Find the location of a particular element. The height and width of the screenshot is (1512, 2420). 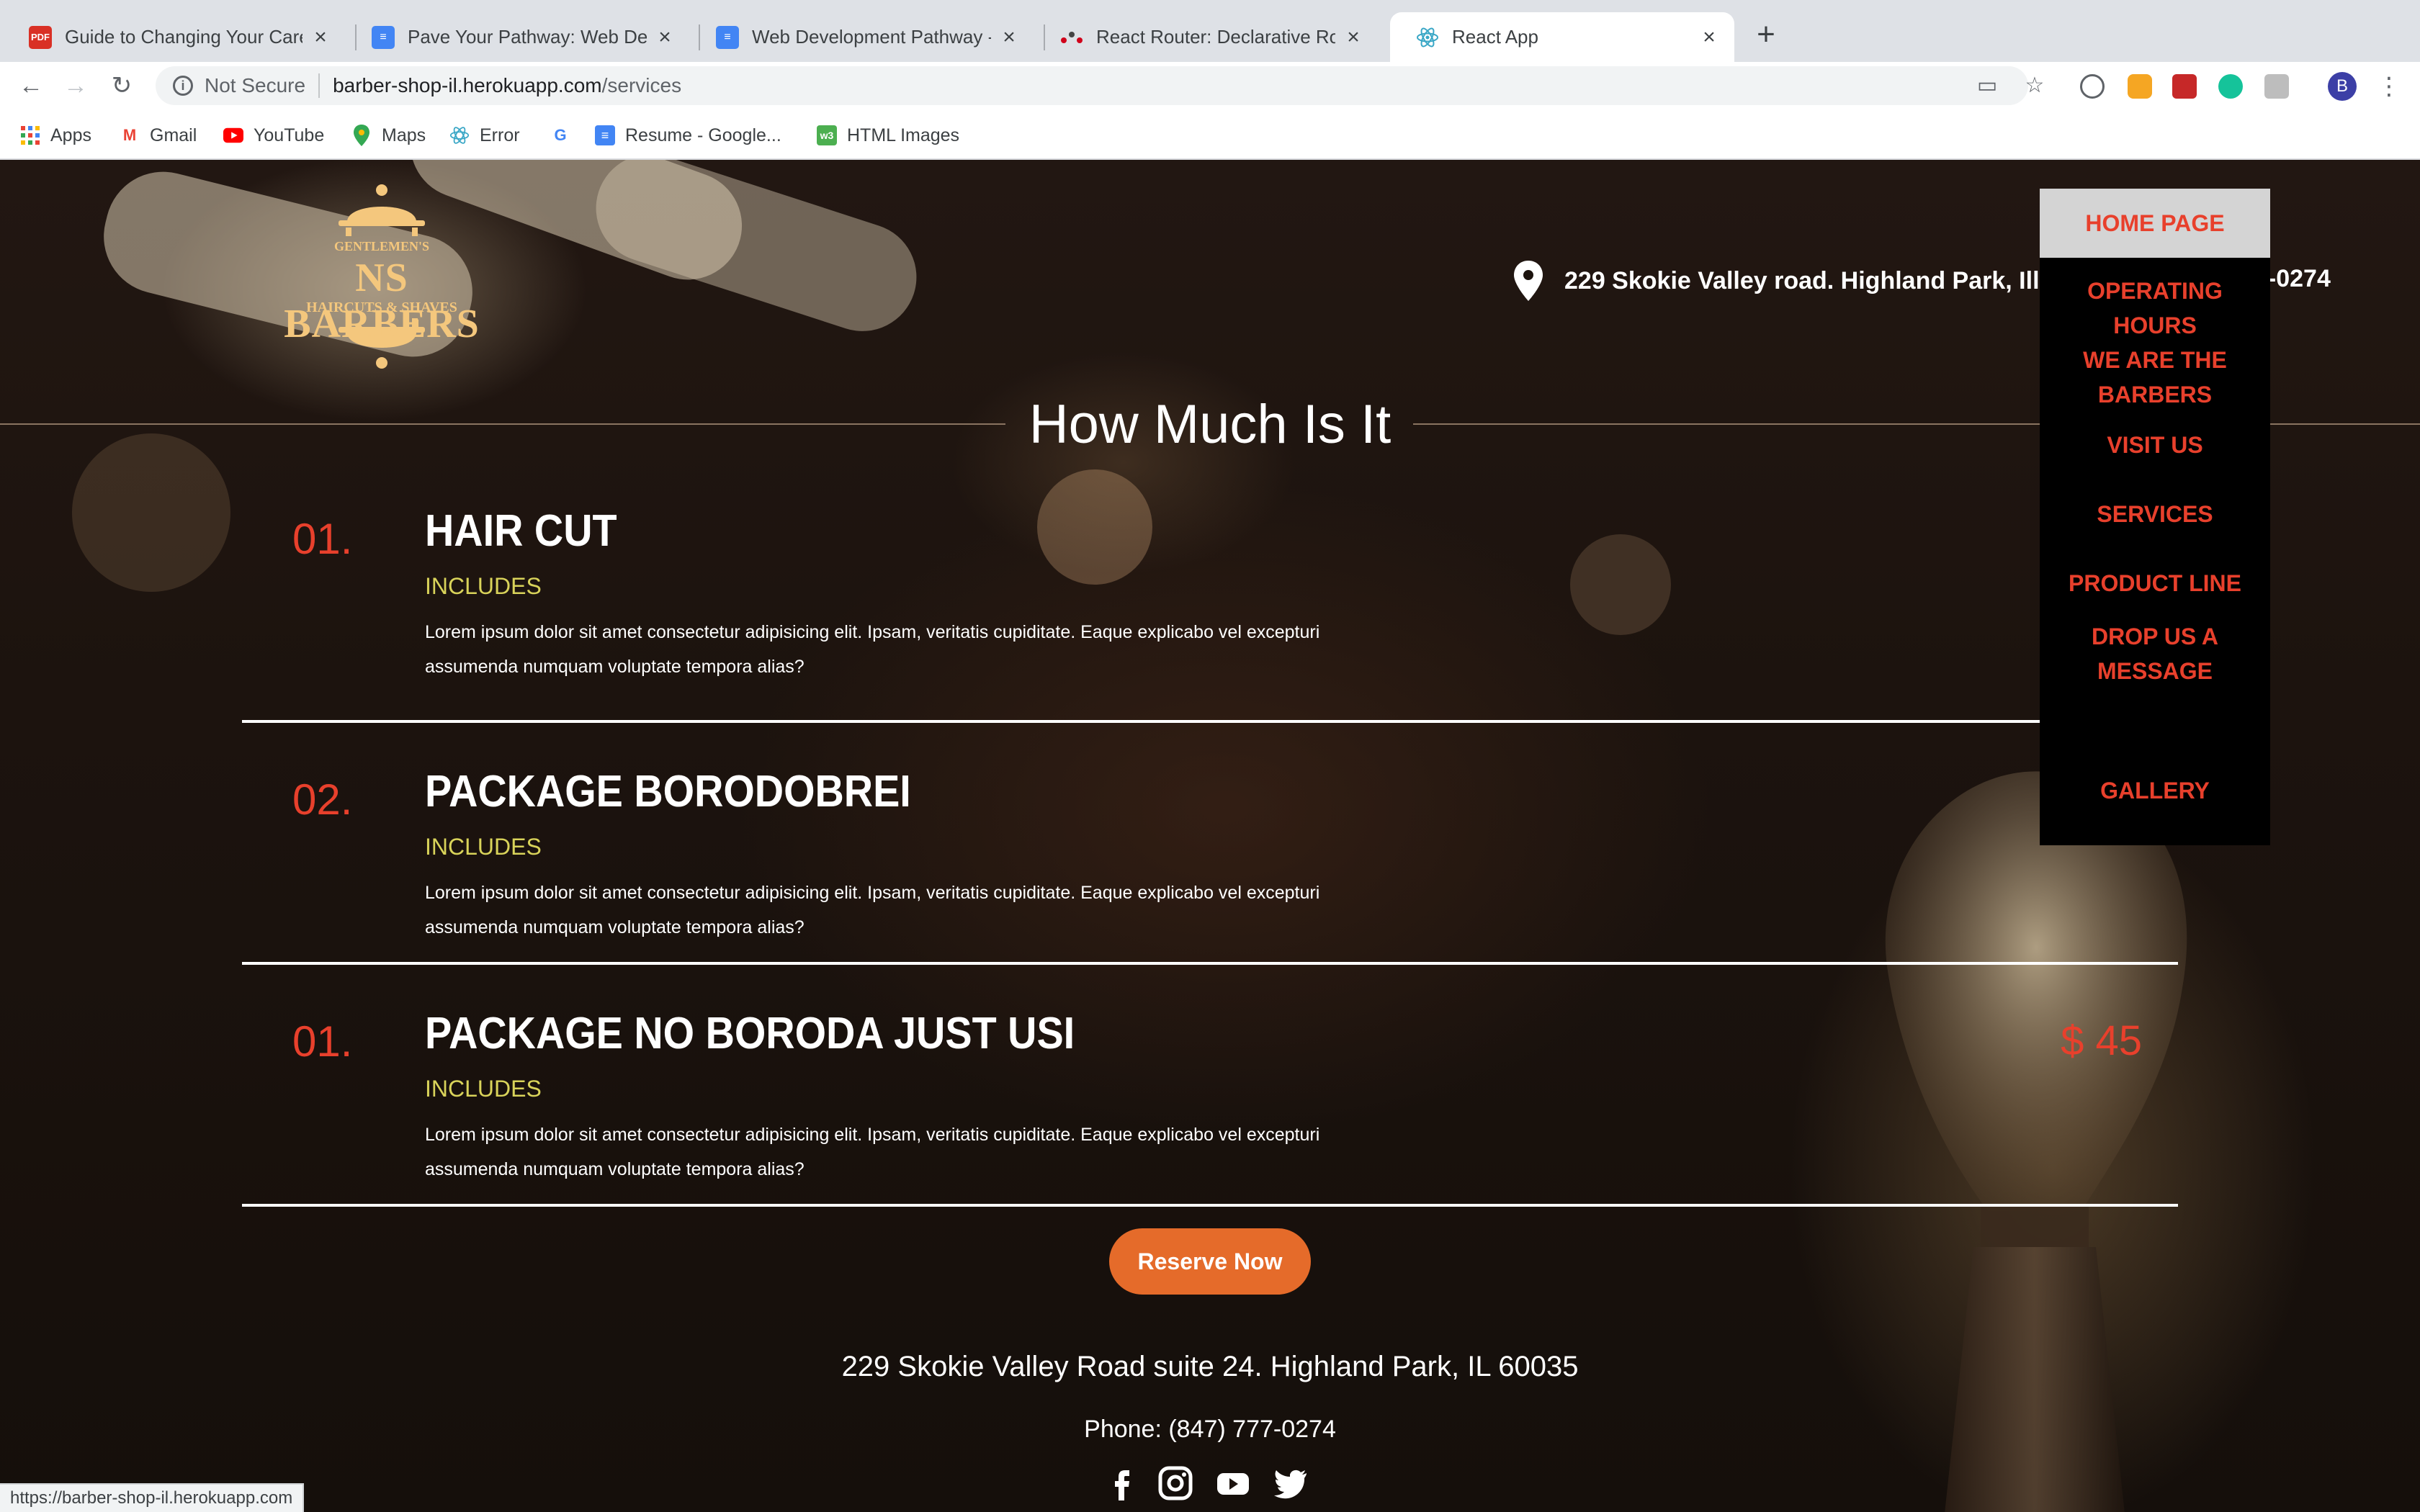

footer-phone: Phone: (847) 777-0274 is located at coordinates (1210, 1430).